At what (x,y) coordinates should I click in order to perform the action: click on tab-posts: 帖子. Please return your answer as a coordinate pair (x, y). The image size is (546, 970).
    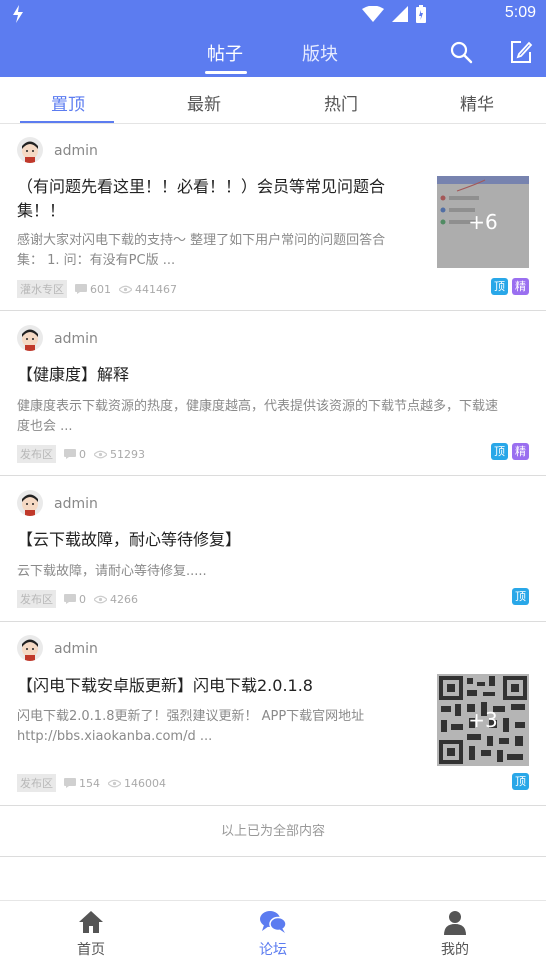
    Looking at the image, I should click on (225, 53).